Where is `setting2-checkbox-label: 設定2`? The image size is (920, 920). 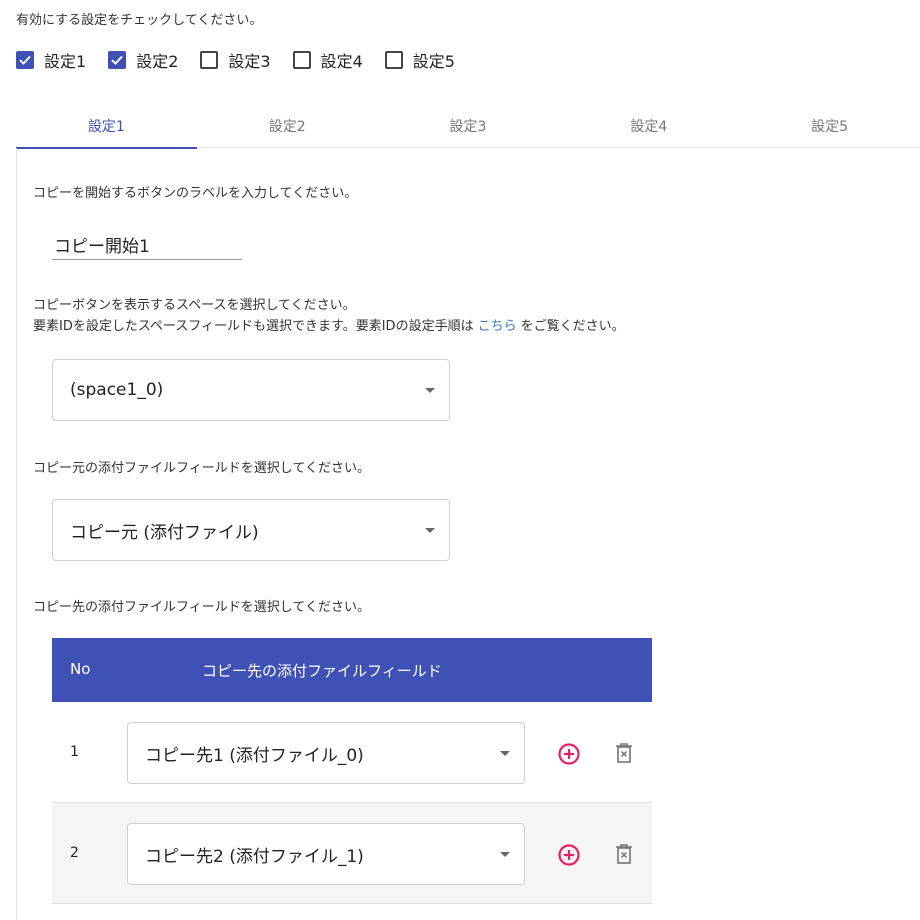
setting2-checkbox-label: 設定2 is located at coordinates (157, 61).